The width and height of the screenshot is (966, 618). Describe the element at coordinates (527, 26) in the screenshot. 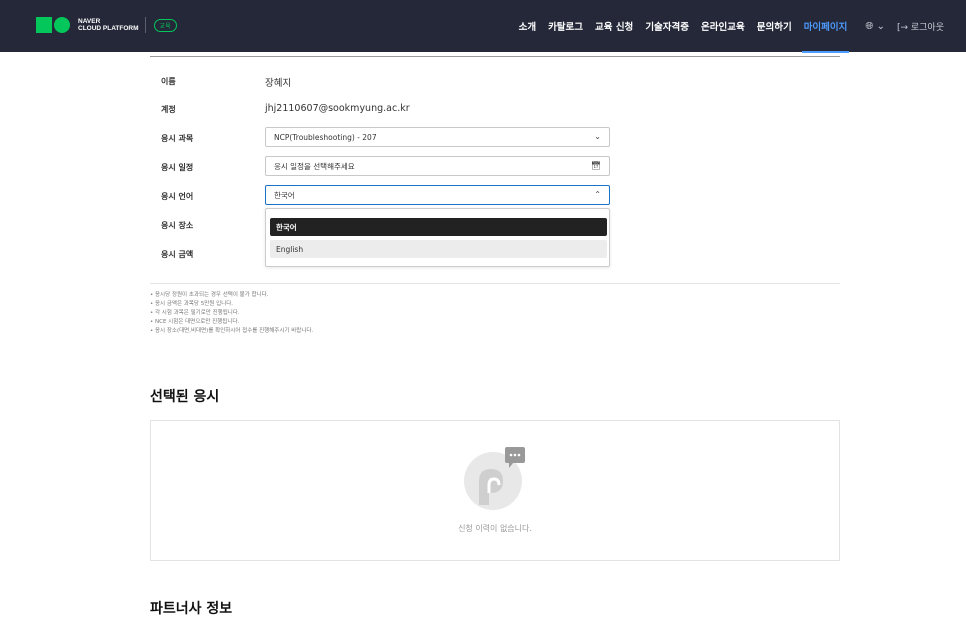

I see `nav-item-intro: 소개` at that location.